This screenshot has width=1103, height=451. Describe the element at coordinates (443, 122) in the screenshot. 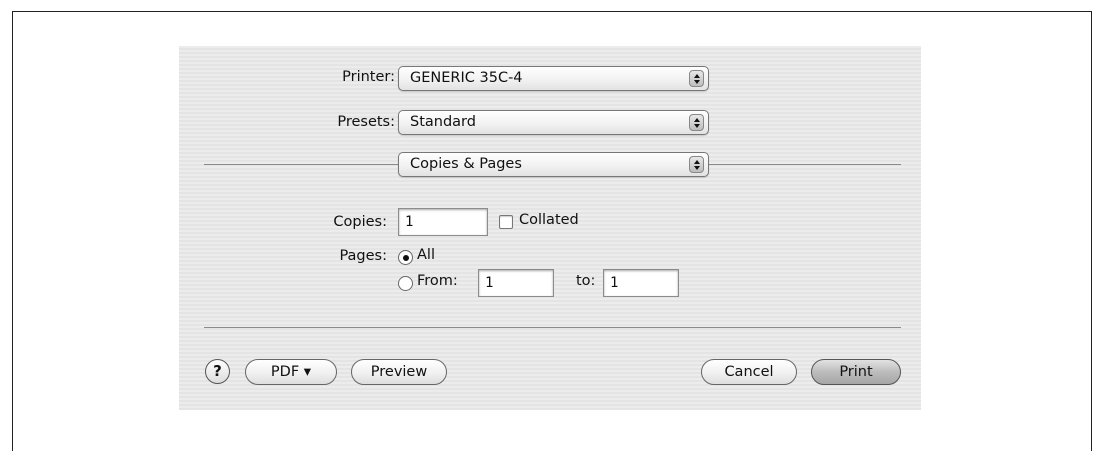

I see `presets-value: Standard` at that location.